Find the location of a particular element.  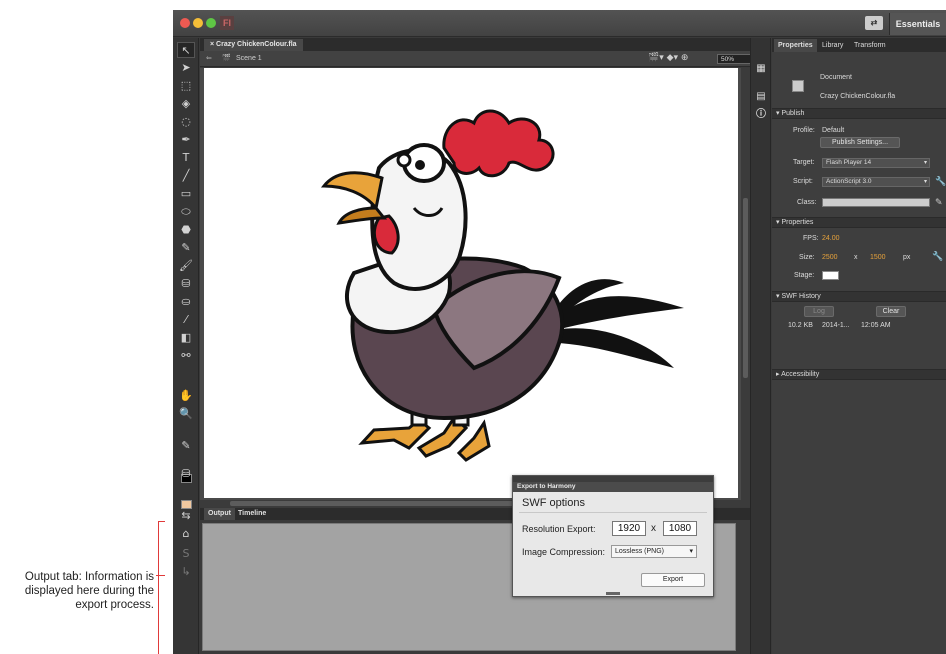

close-window-button is located at coordinates (185, 23).